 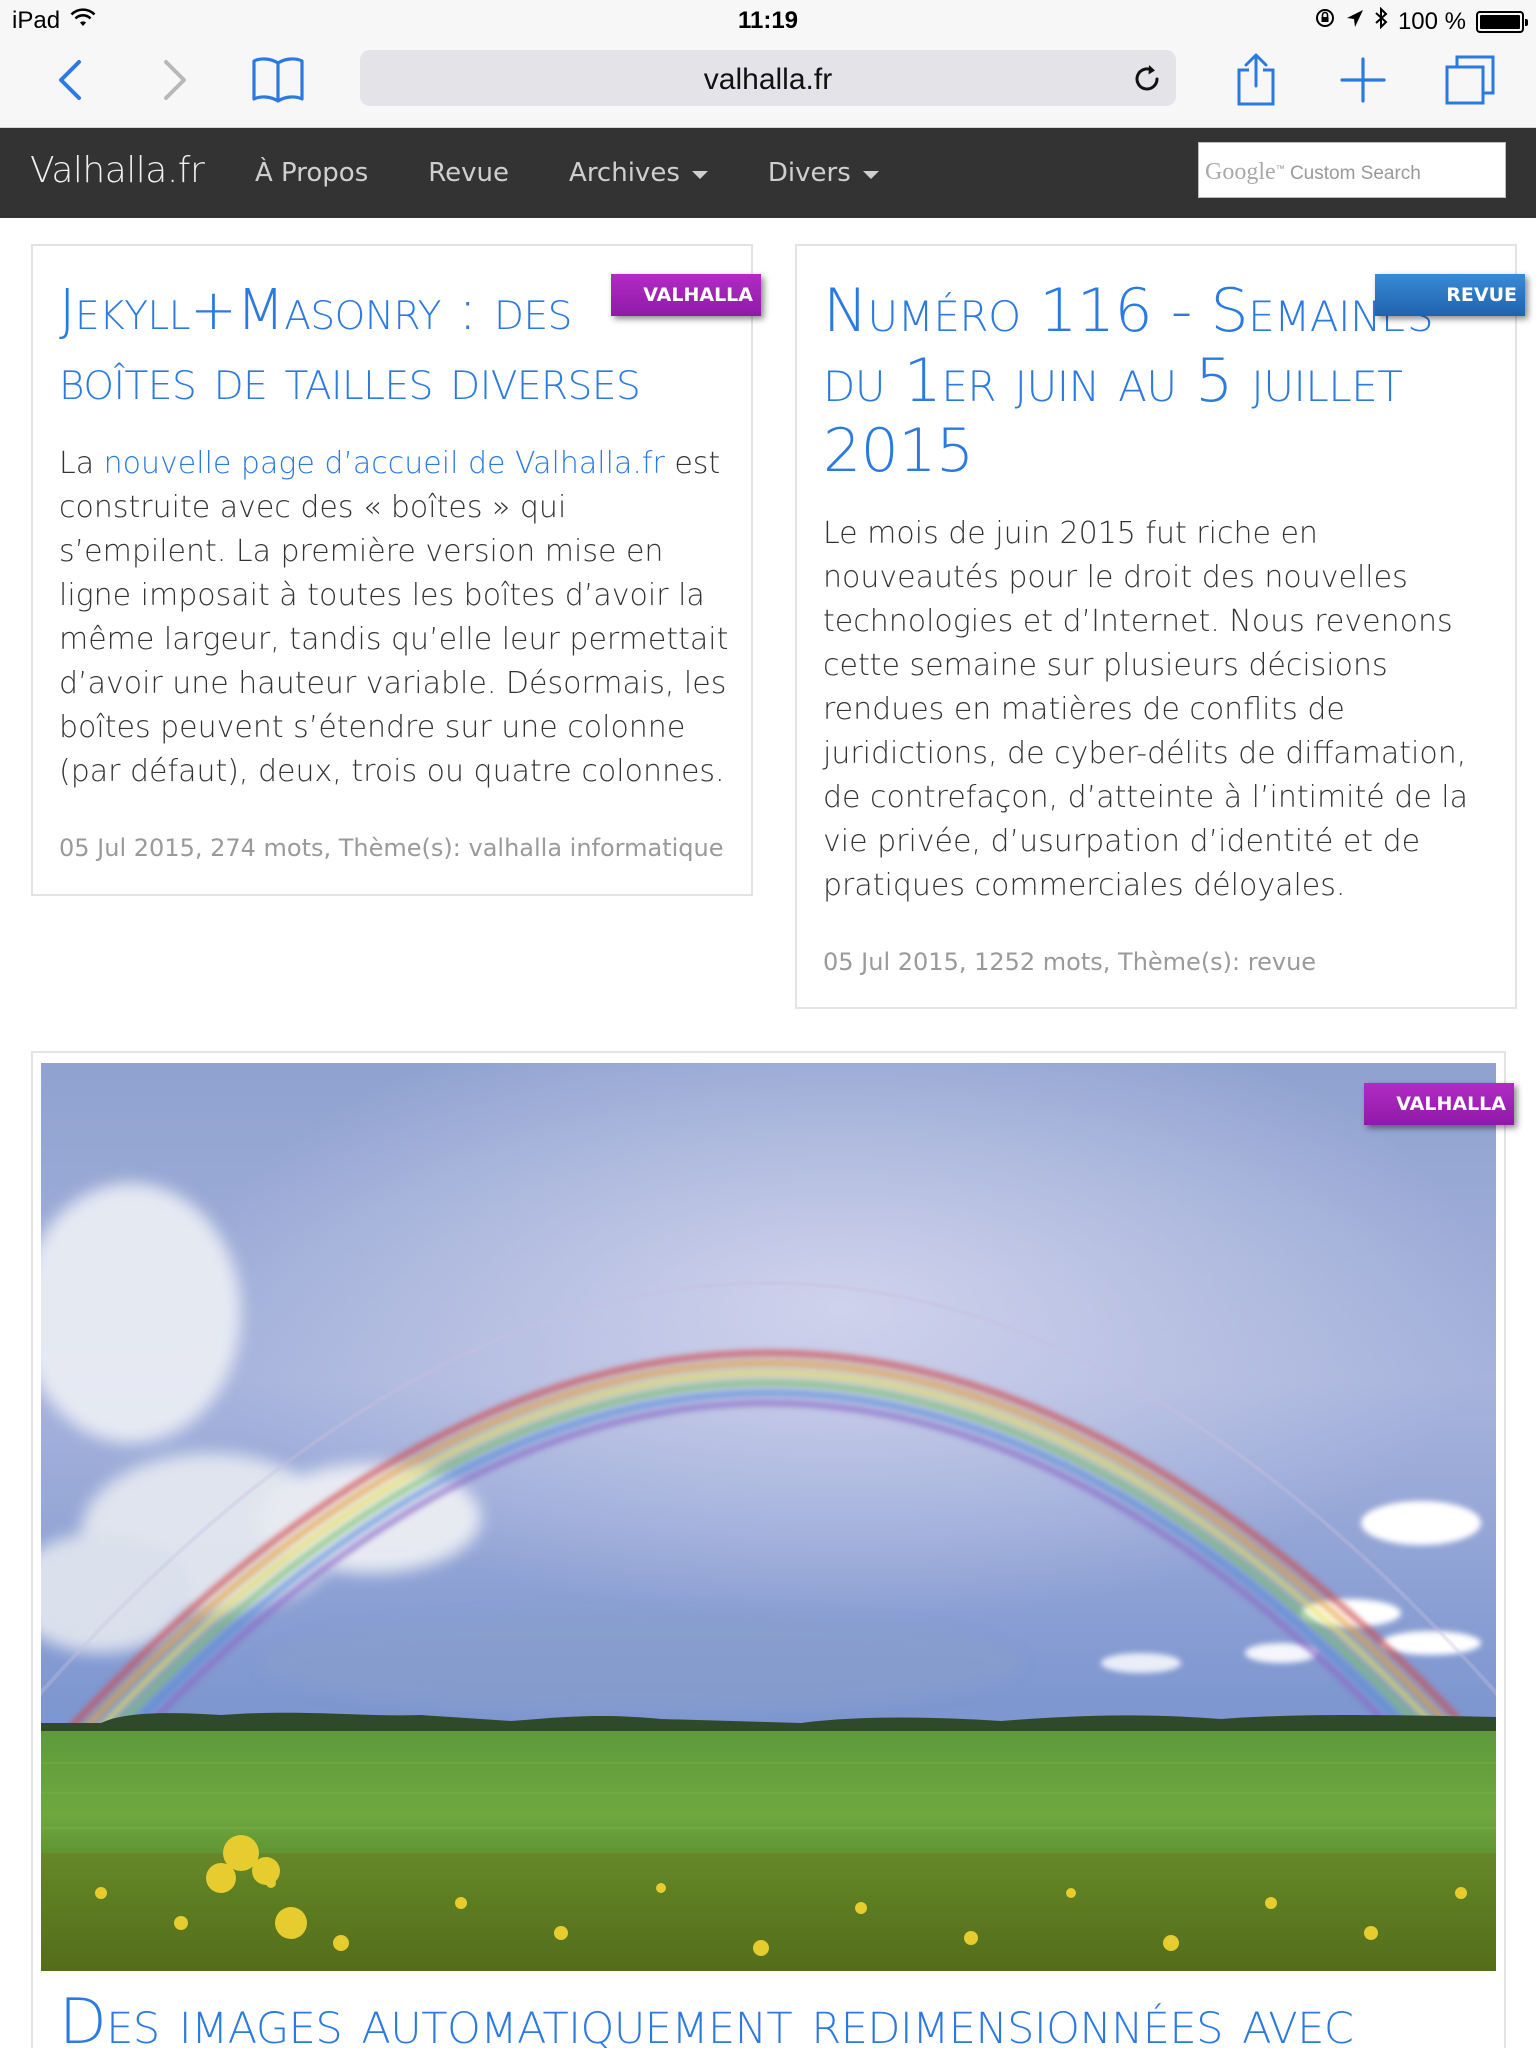 What do you see at coordinates (1381, 21) in the screenshot?
I see `bluetooth-icon` at bounding box center [1381, 21].